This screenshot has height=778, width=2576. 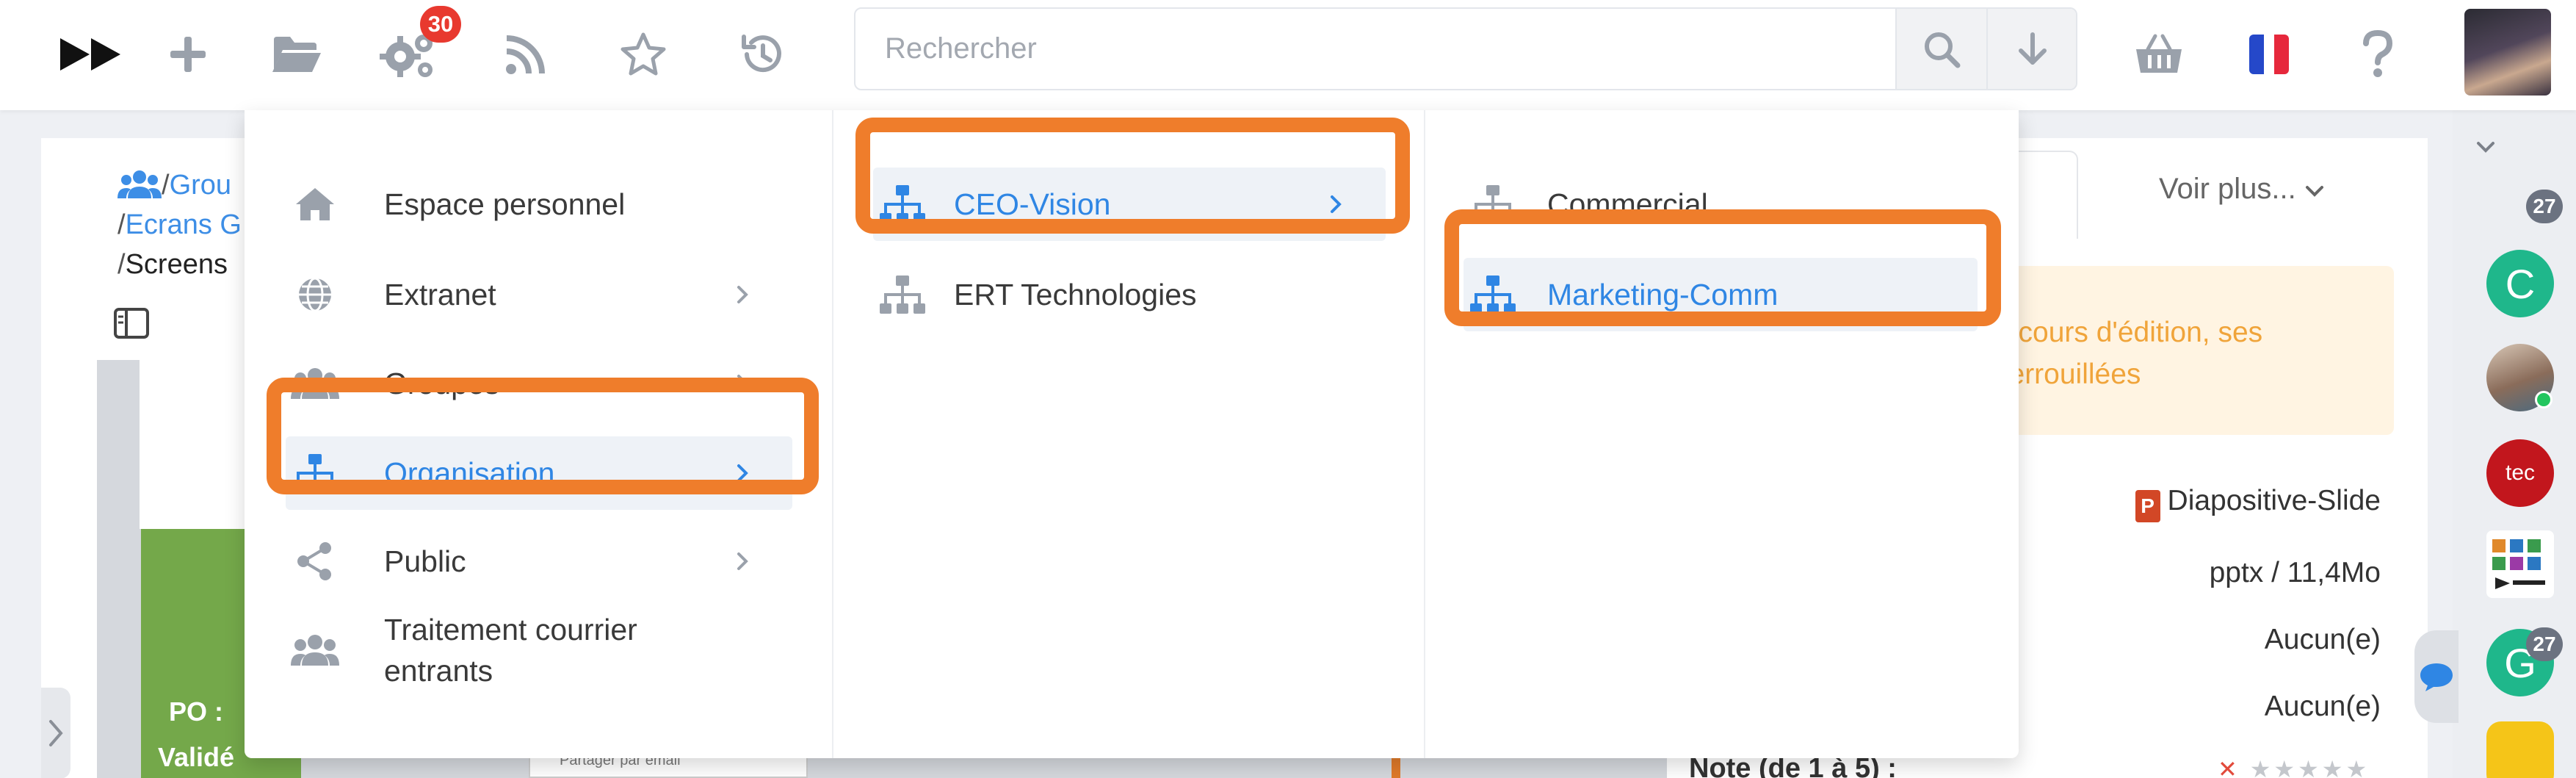 I want to click on prop-value-3: Aucun(e), so click(x=2322, y=639).